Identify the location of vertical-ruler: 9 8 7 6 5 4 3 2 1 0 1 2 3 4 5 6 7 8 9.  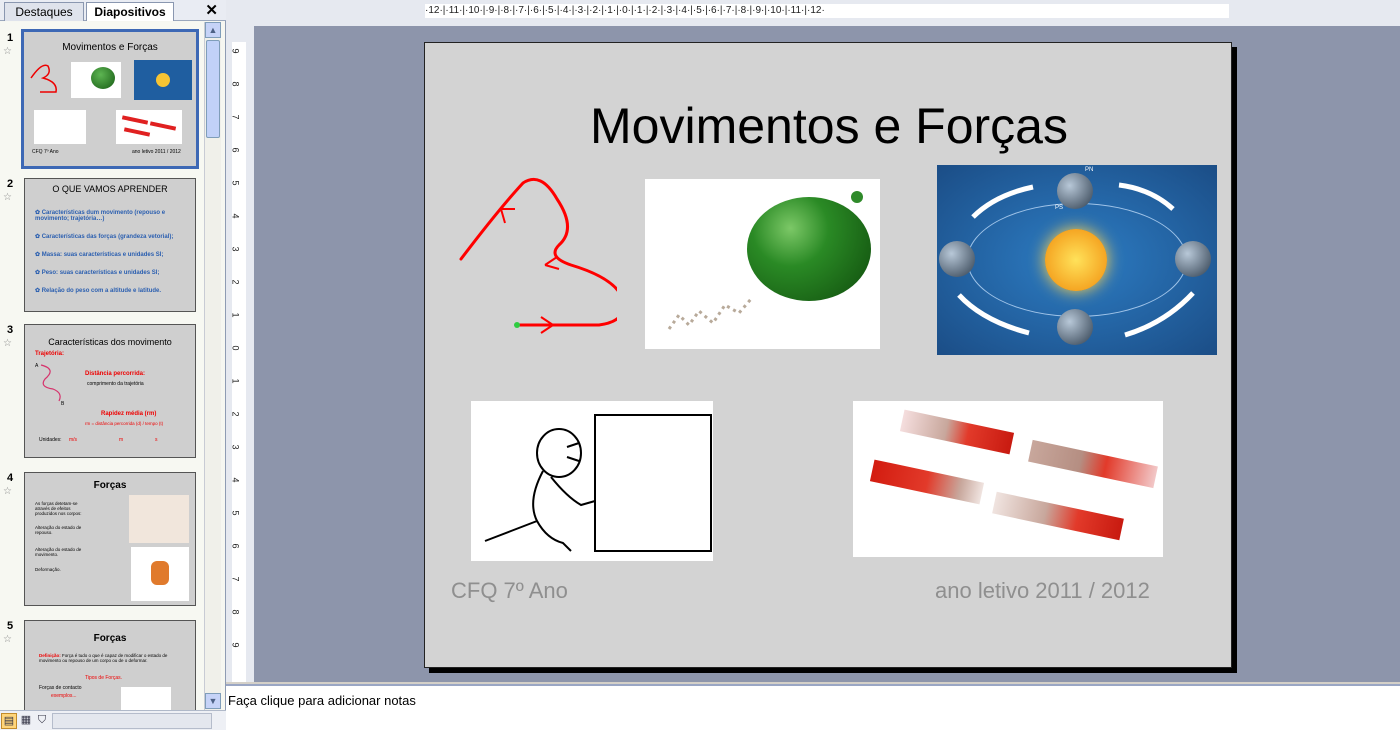
(240, 354).